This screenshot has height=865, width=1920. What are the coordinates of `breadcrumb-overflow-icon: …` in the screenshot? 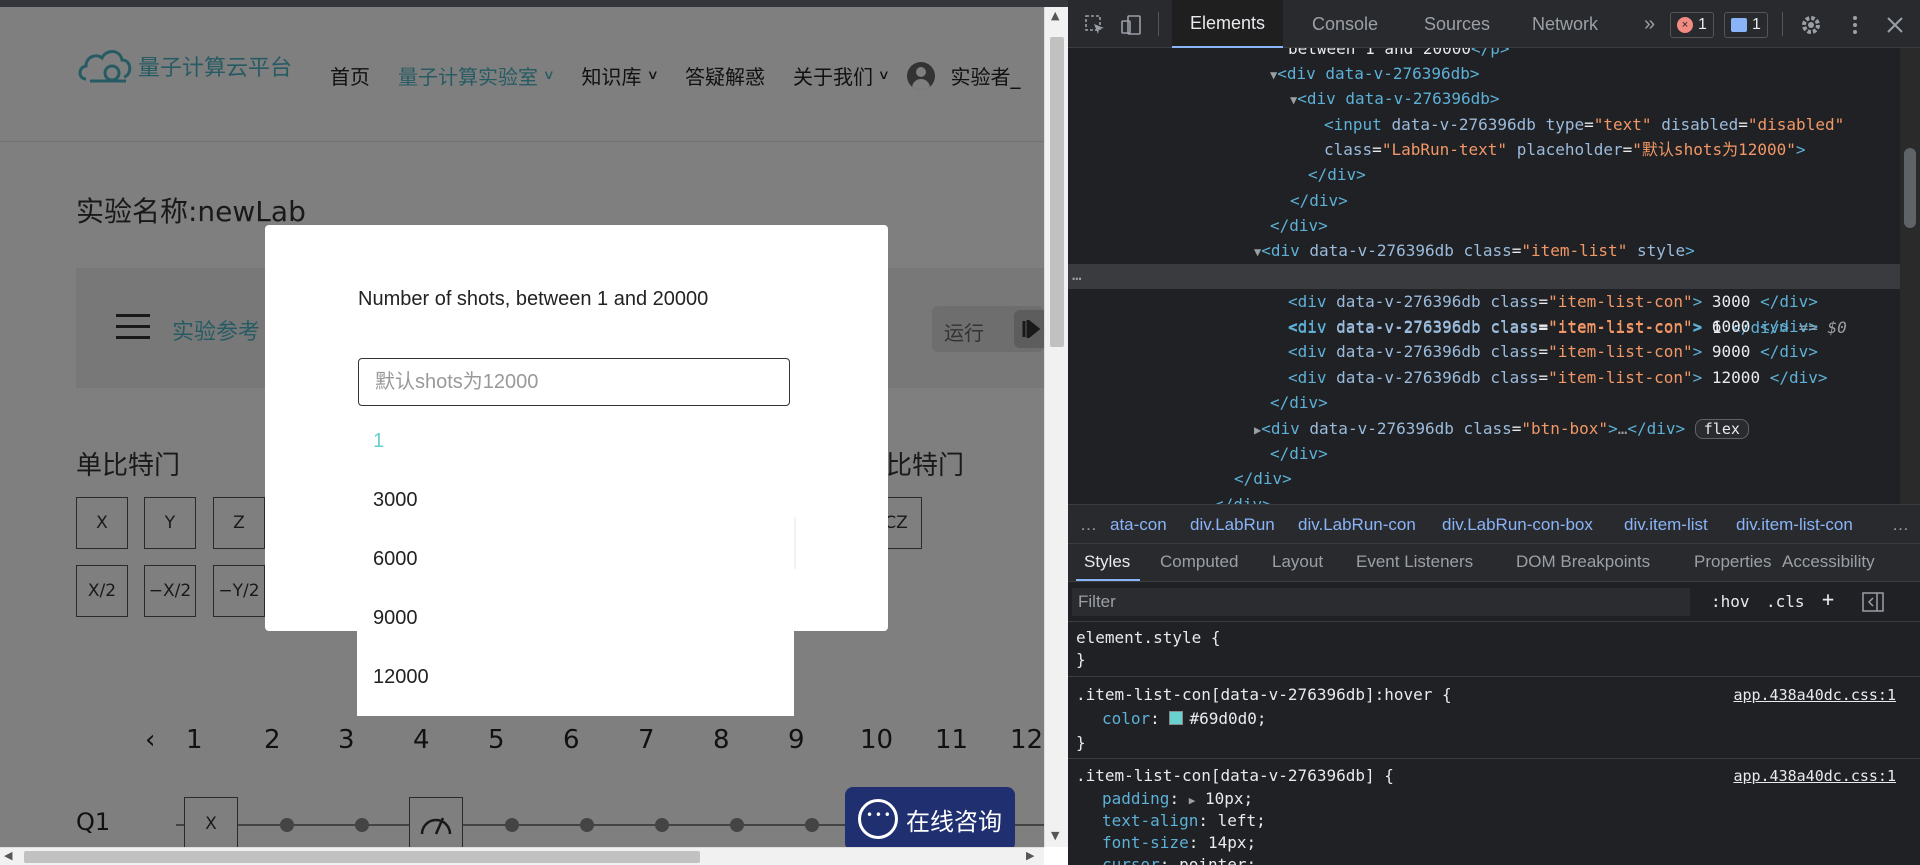 It's located at (1088, 525).